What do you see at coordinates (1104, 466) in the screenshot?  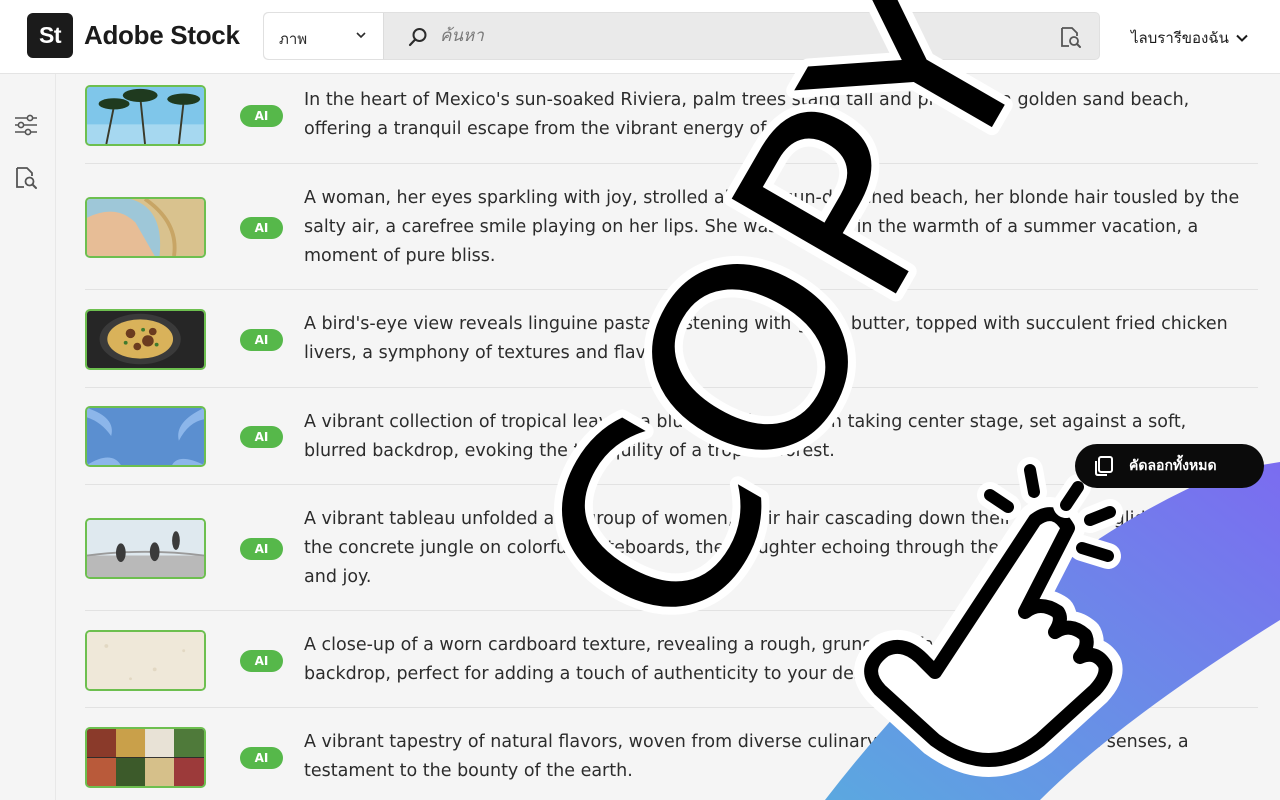 I see `copy-icon` at bounding box center [1104, 466].